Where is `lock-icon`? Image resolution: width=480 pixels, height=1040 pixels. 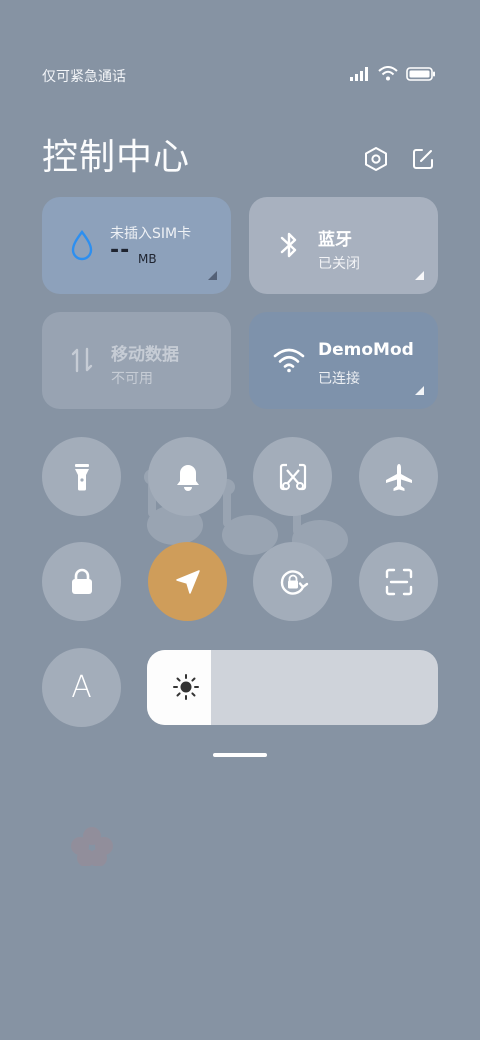
lock-icon is located at coordinates (81, 581).